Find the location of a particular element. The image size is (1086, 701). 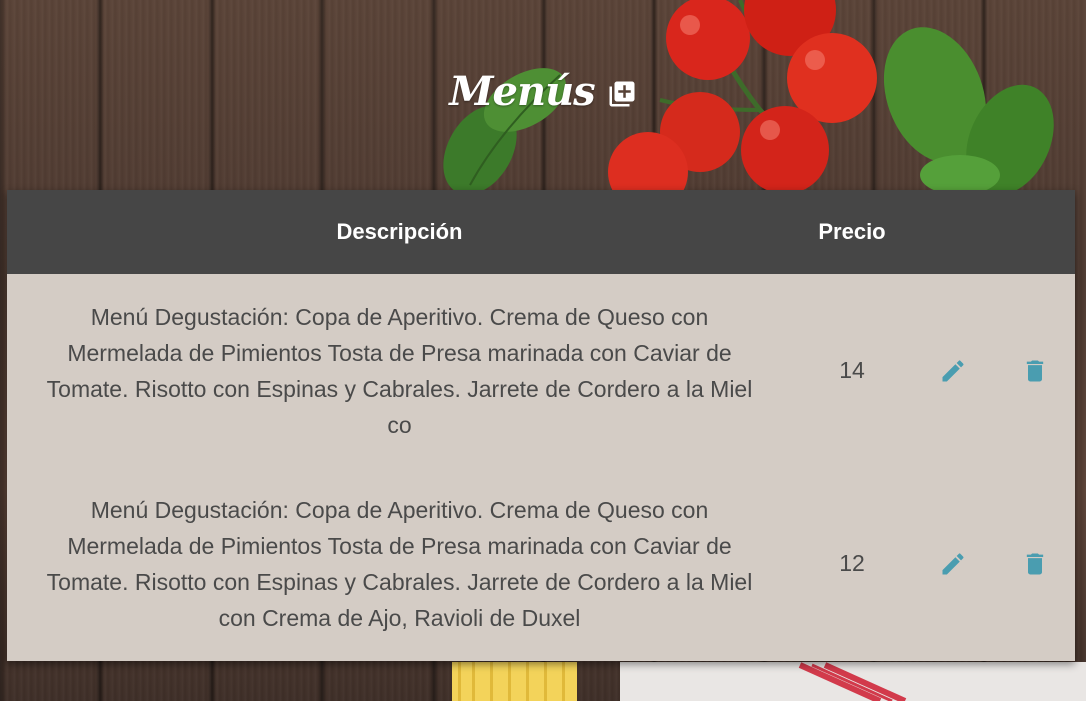

add-box-icon is located at coordinates (622, 93).